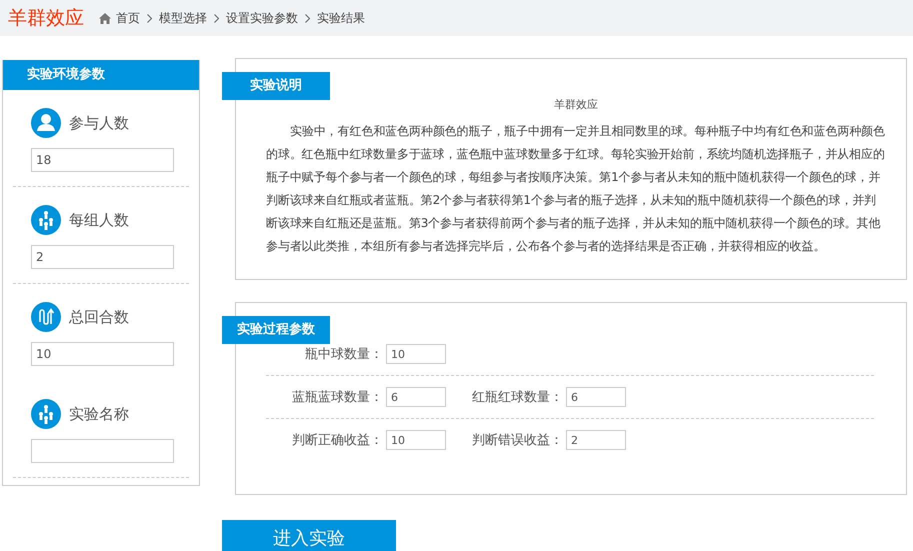  What do you see at coordinates (343, 354) in the screenshot?
I see `field-label: 瓶中球数量：` at bounding box center [343, 354].